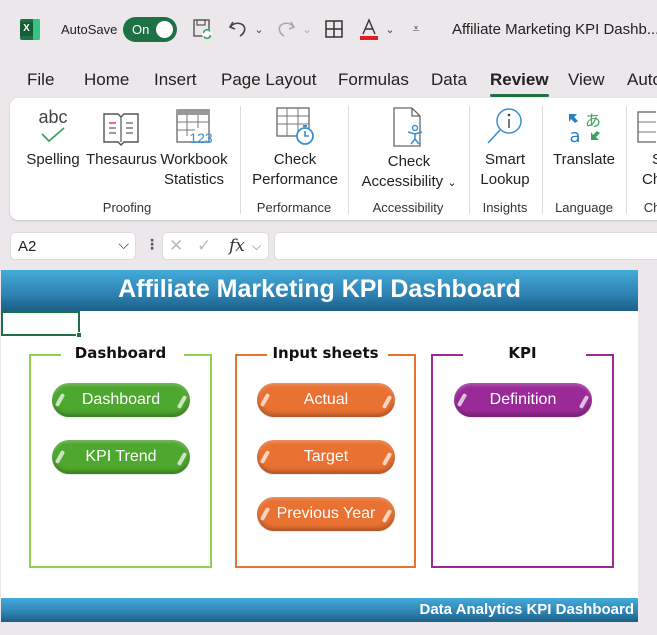  Describe the element at coordinates (646, 126) in the screenshot. I see `show-changes-icon` at that location.